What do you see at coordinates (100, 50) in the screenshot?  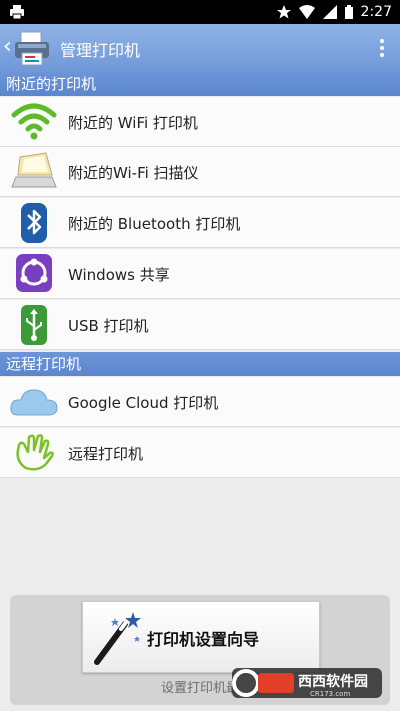 I see `page-title: 管理打印机` at bounding box center [100, 50].